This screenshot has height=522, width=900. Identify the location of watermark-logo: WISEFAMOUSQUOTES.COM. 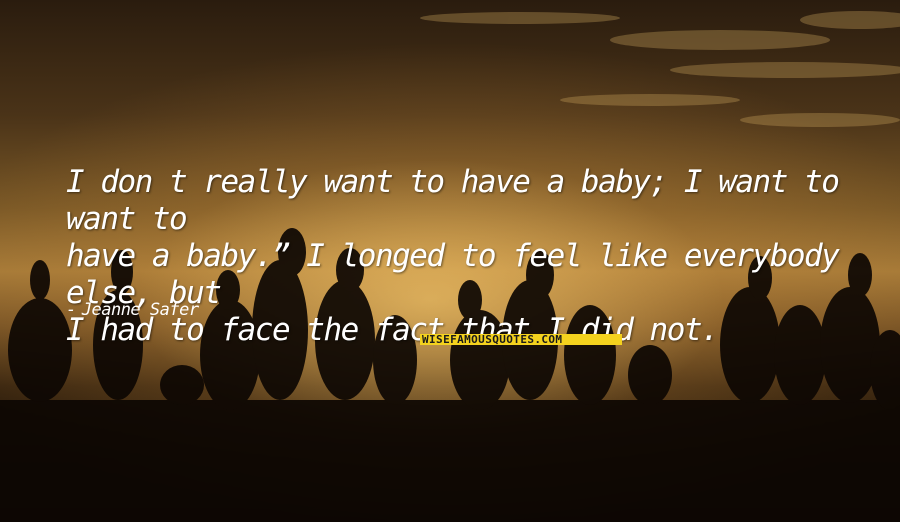
(521, 339).